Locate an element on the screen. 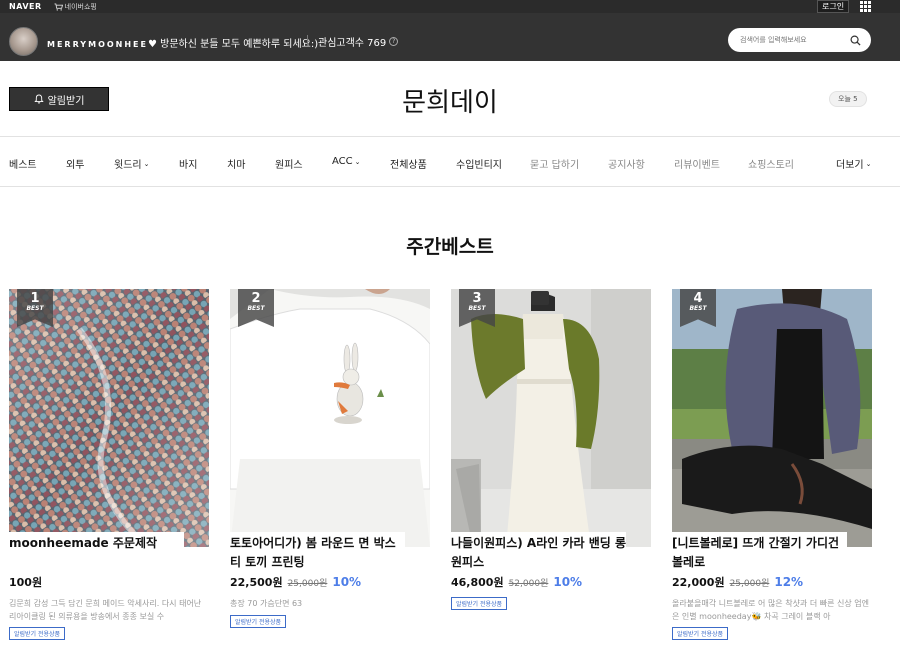  product-name: [니트볼레로] 뜨개 간절기 가디건 볼레로 is located at coordinates (759, 553).